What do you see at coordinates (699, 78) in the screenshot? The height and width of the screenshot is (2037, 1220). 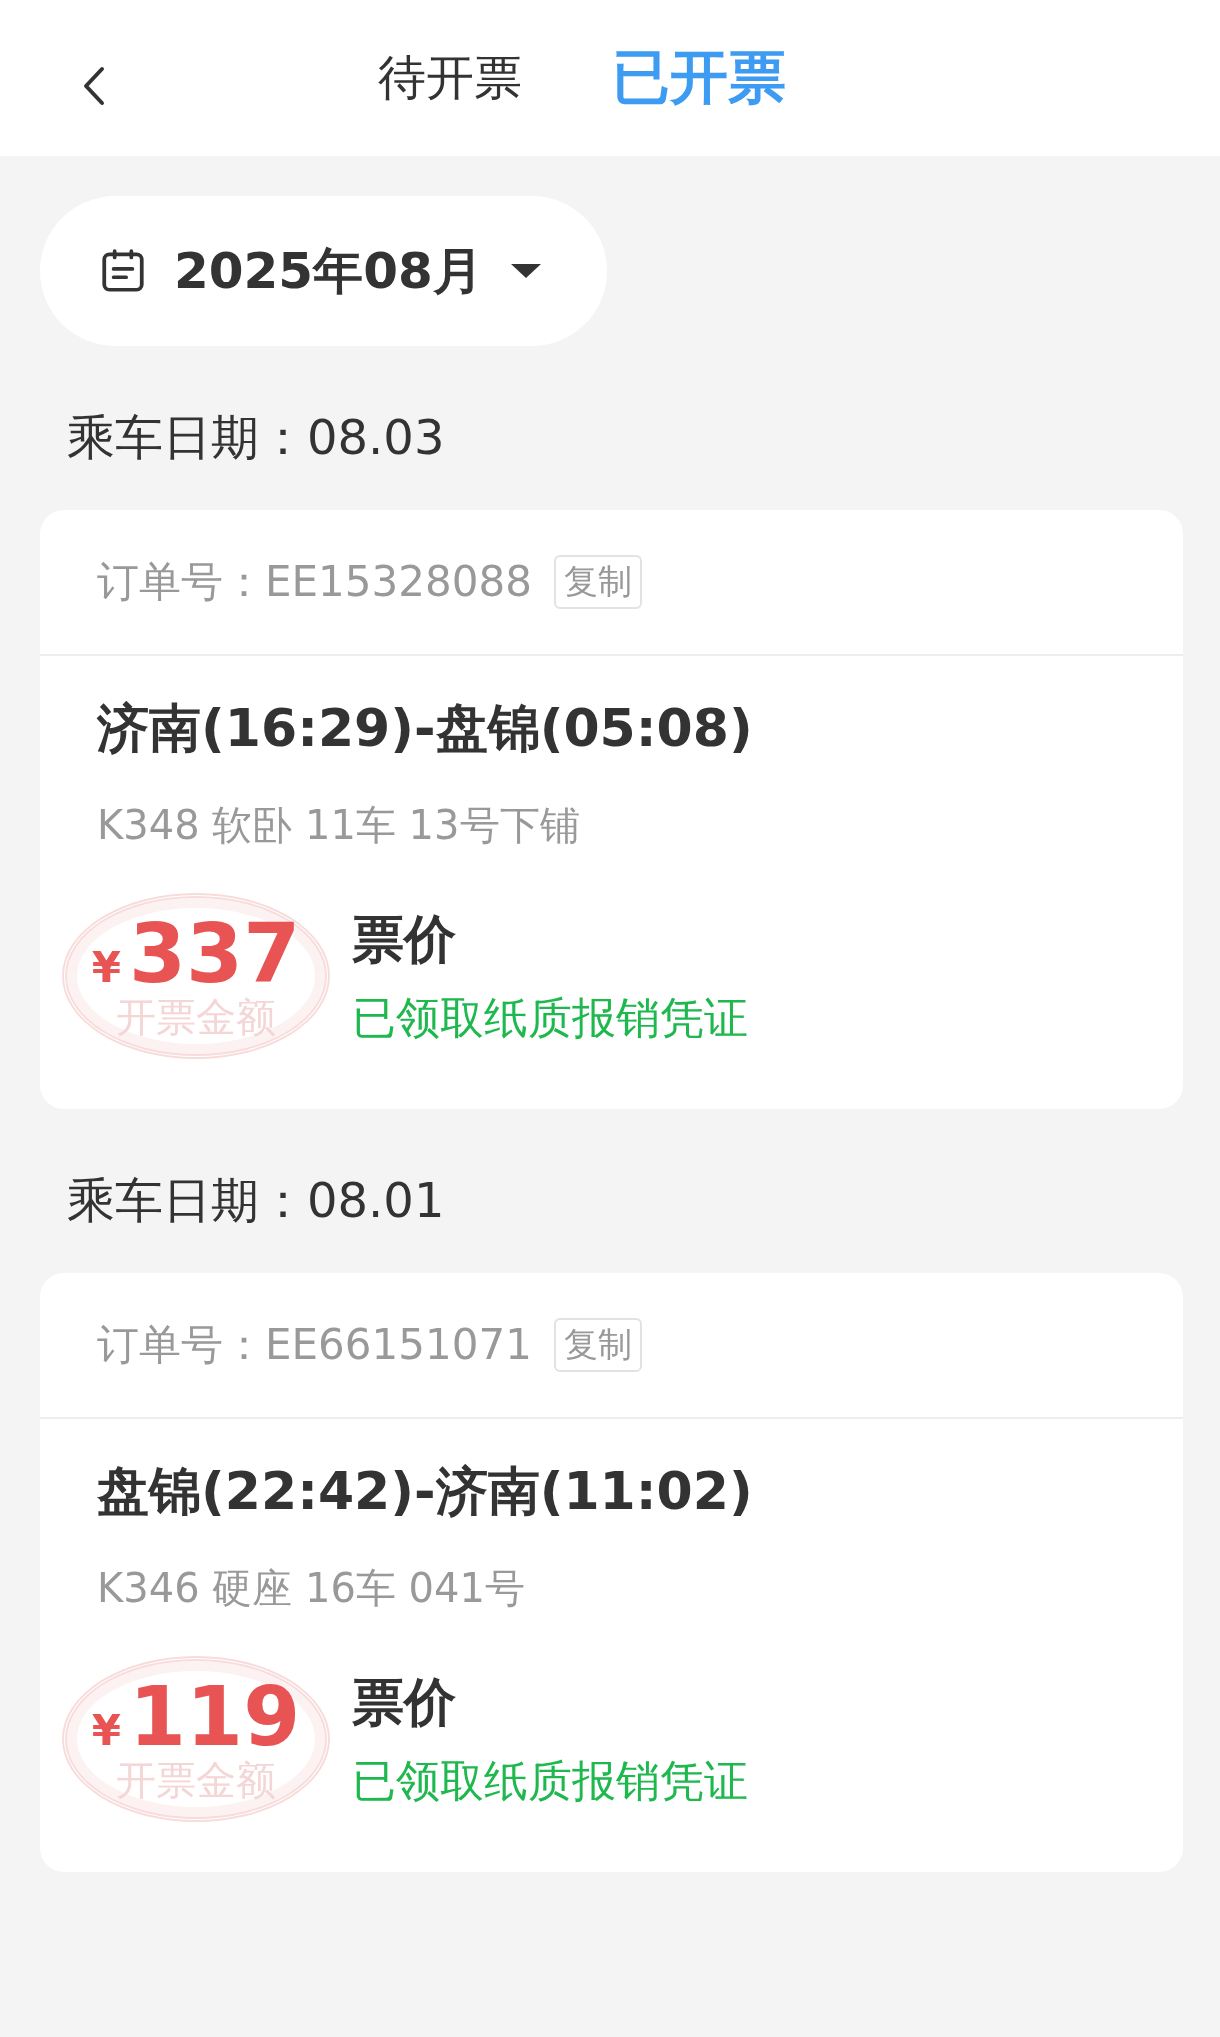 I see `tab: 已开票` at bounding box center [699, 78].